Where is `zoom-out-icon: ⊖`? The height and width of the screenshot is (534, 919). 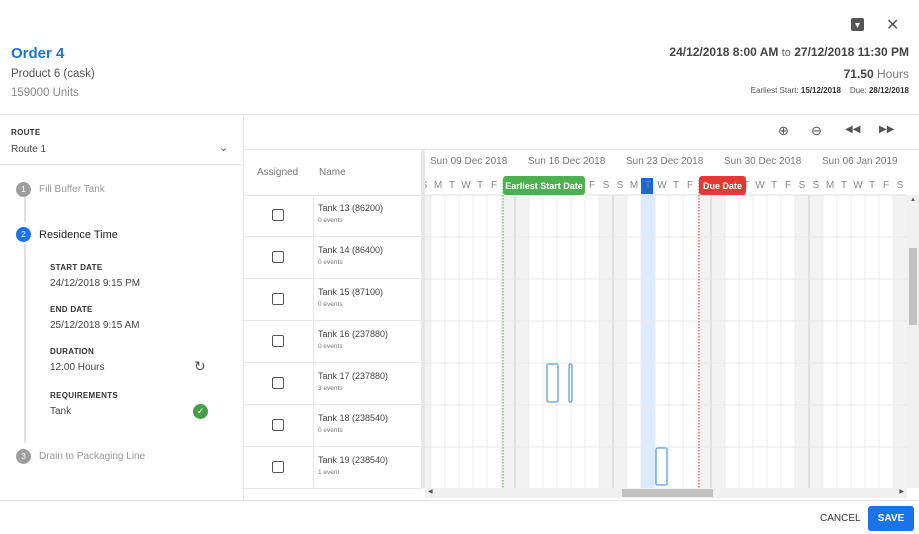
zoom-out-icon: ⊖ is located at coordinates (816, 131).